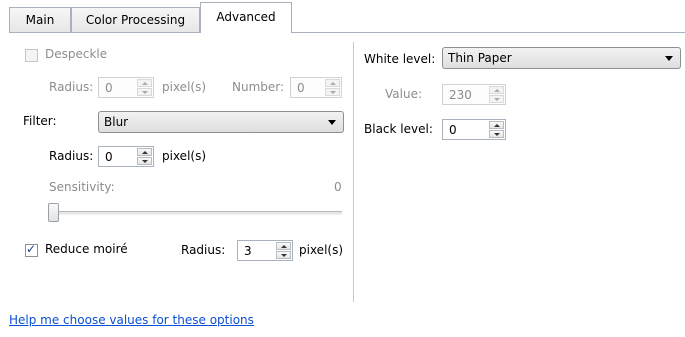  What do you see at coordinates (248, 251) in the screenshot?
I see `moire-radius-value: 3` at bounding box center [248, 251].